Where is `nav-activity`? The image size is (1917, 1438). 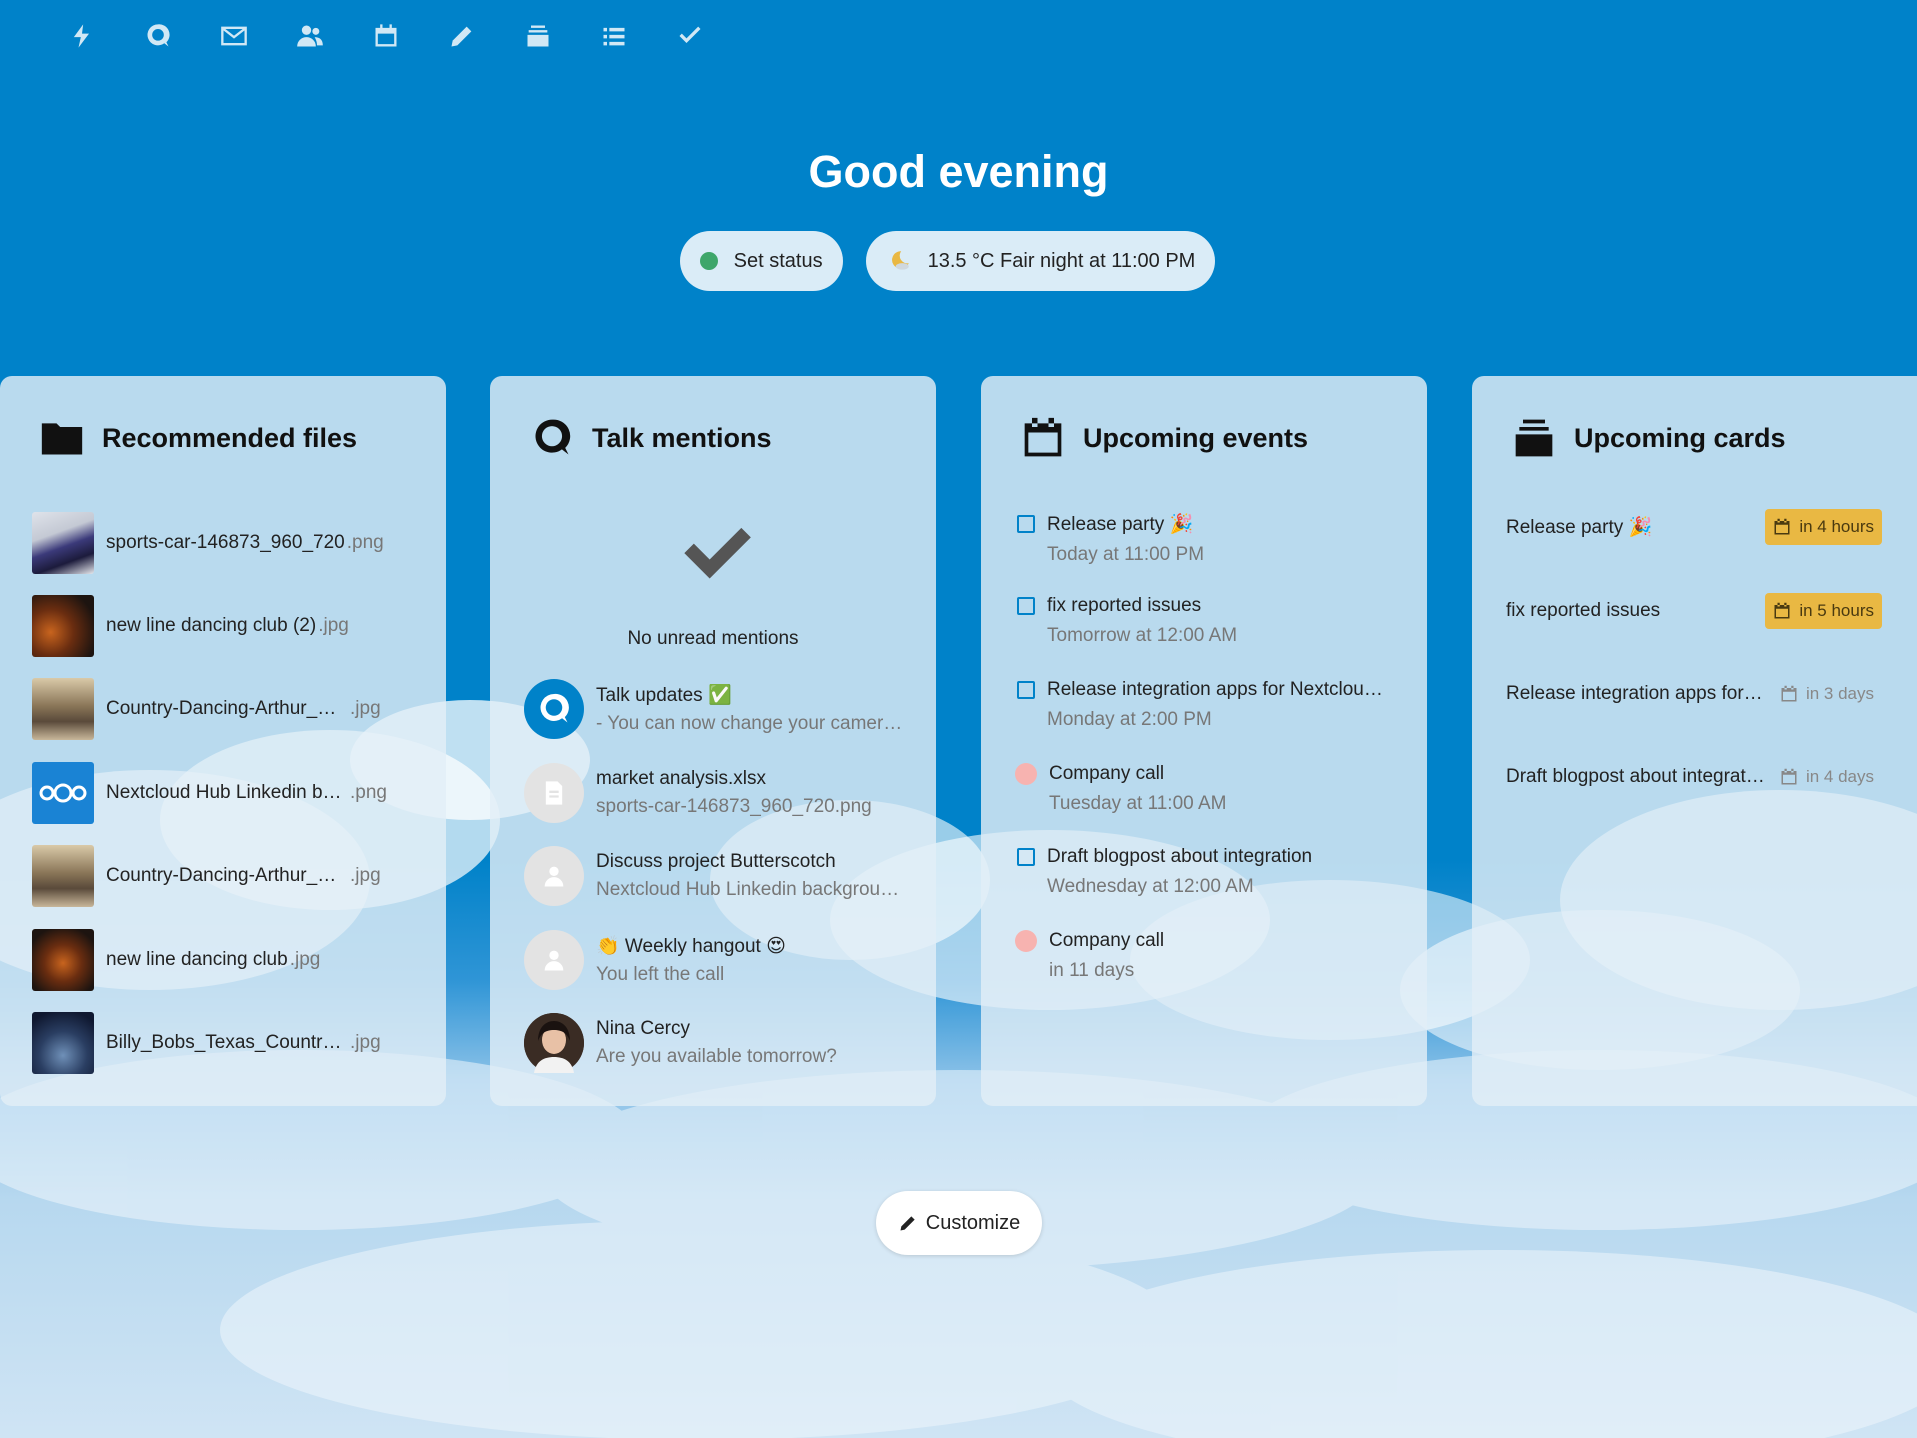
nav-activity is located at coordinates (82, 36).